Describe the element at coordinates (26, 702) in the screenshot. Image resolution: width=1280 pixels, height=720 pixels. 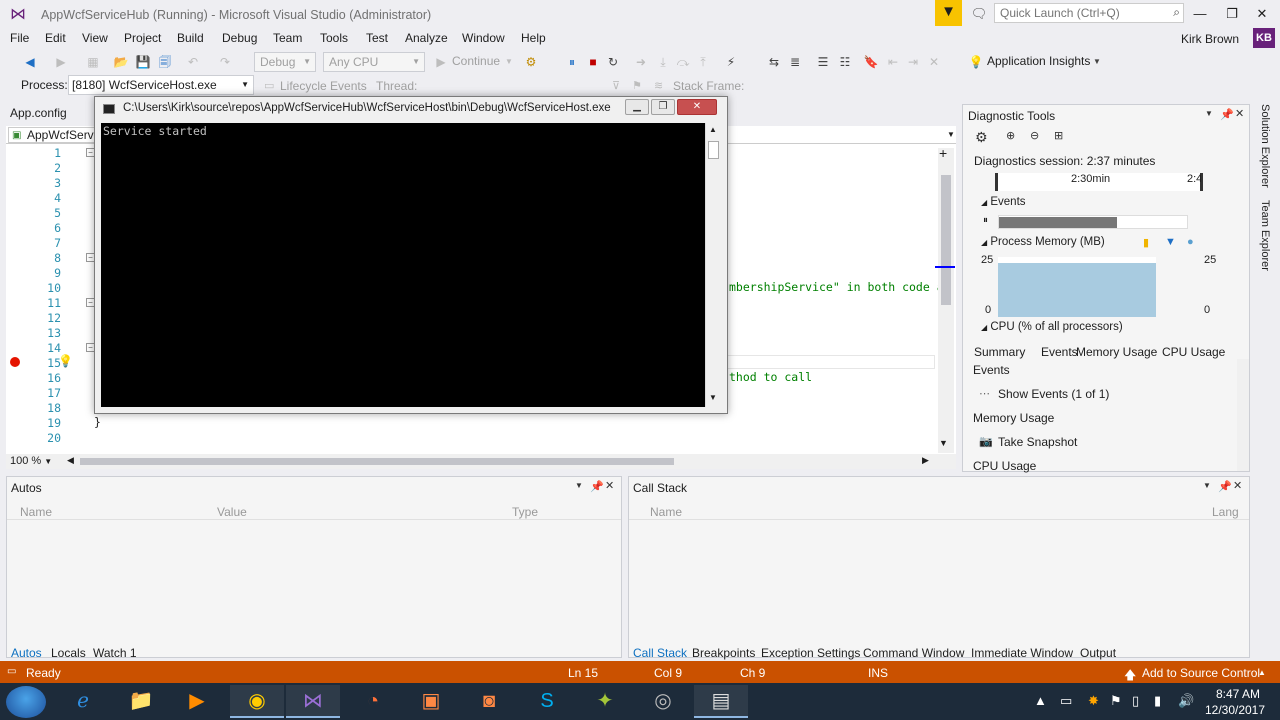
I see `start-button` at that location.